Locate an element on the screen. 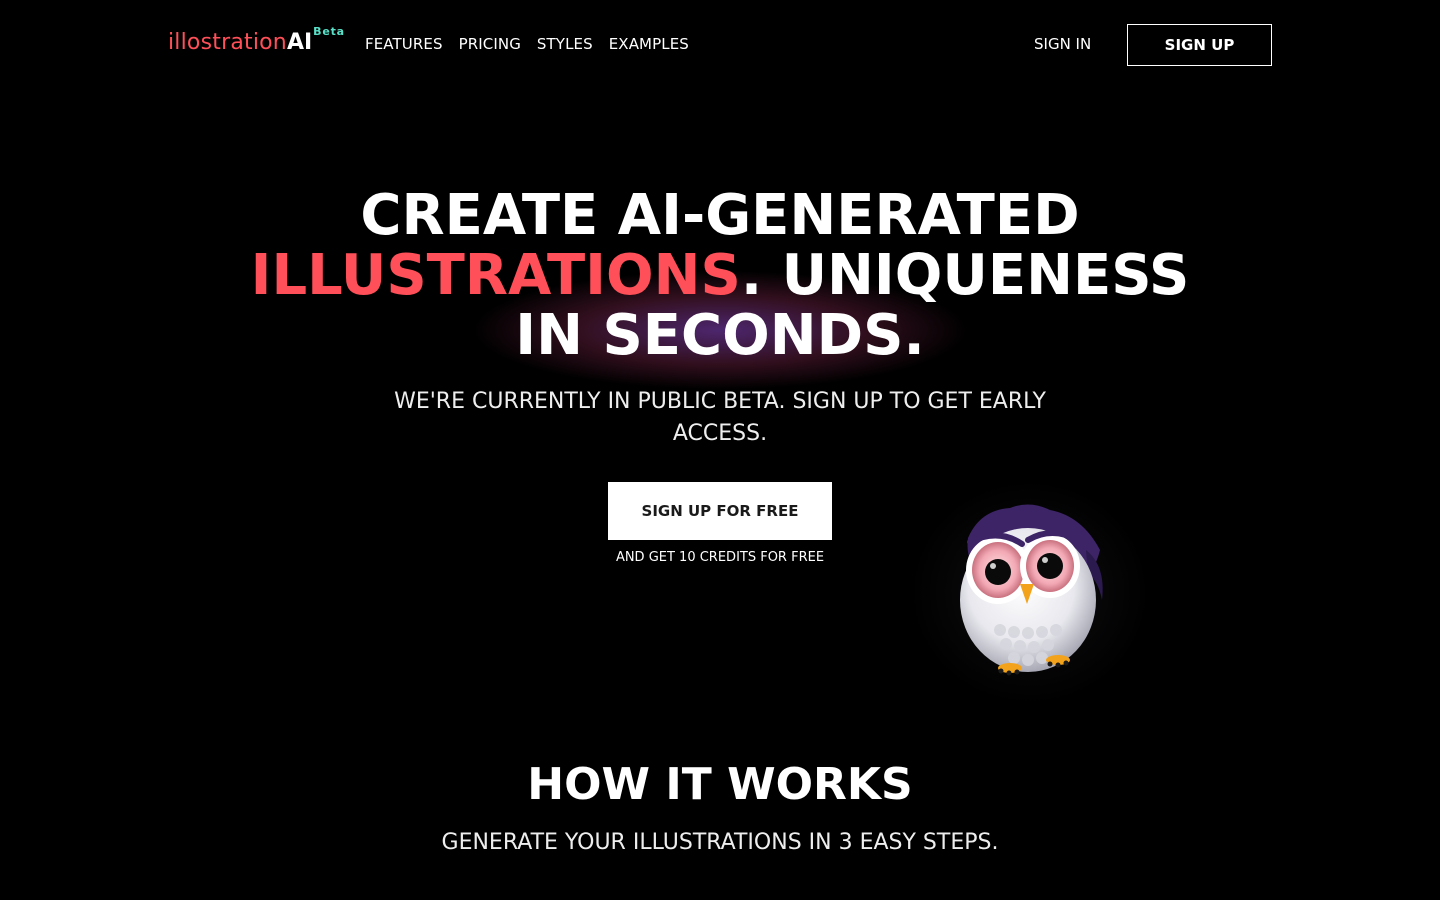 This screenshot has height=900, width=1440. beta-badge: Beta is located at coordinates (329, 31).